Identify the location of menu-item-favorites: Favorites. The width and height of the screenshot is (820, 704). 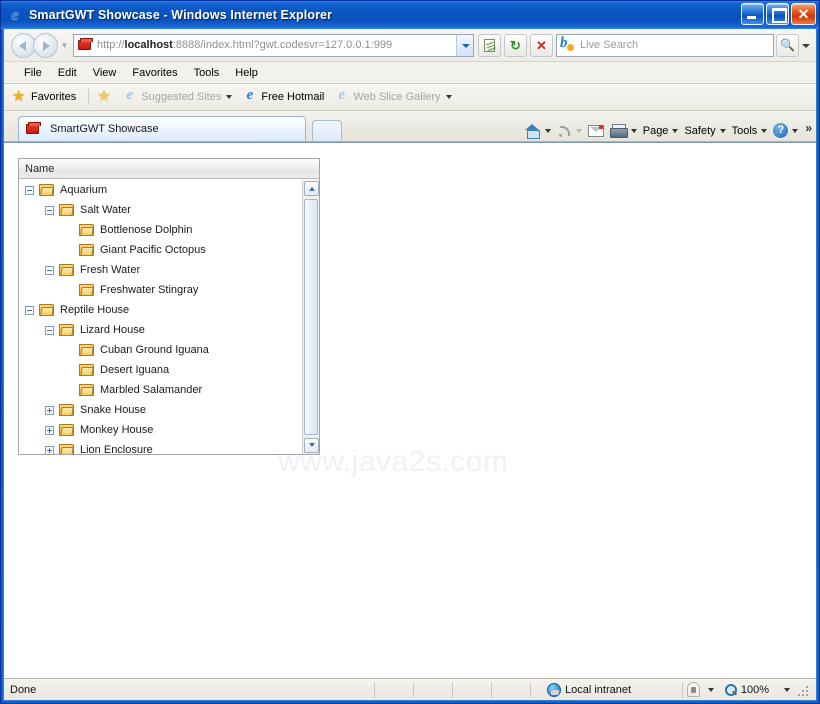
(154, 73).